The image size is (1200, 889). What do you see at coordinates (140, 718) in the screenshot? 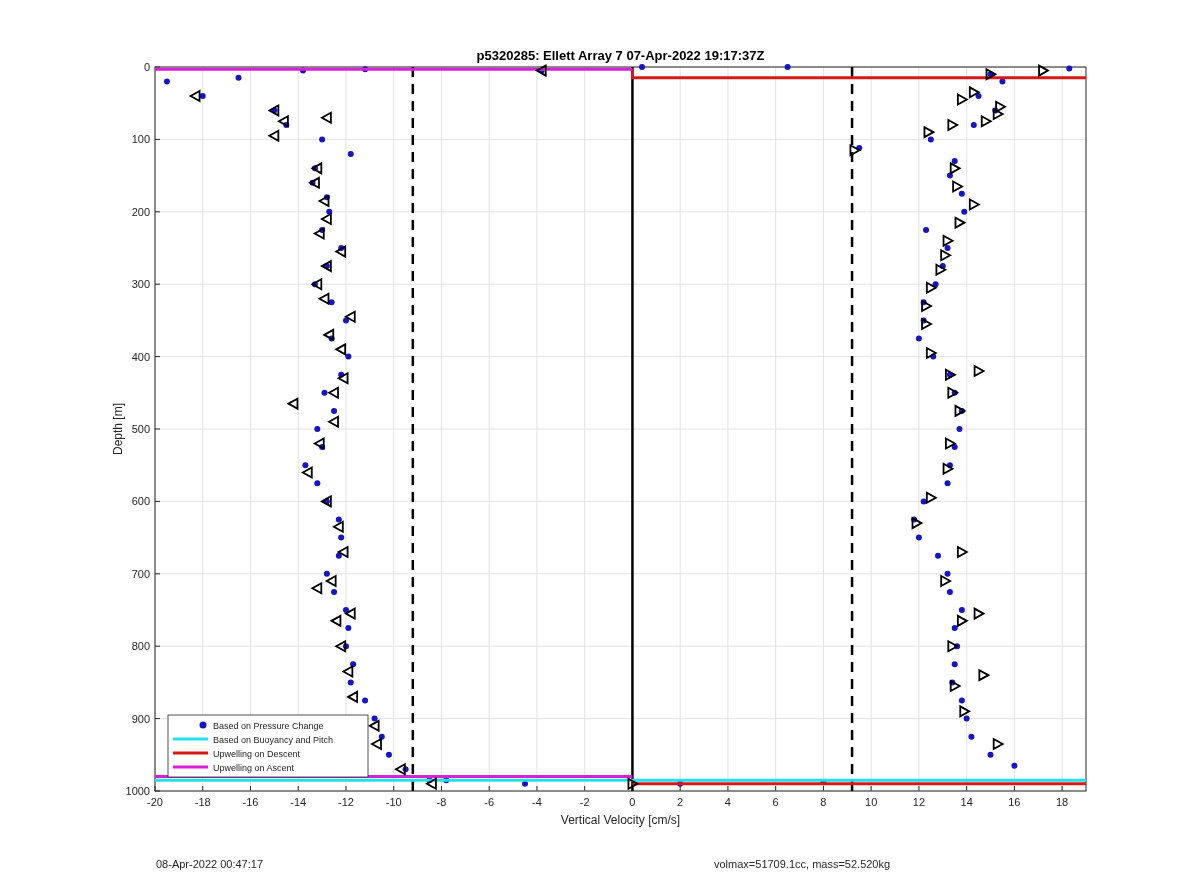
I see `tick-label: 900` at bounding box center [140, 718].